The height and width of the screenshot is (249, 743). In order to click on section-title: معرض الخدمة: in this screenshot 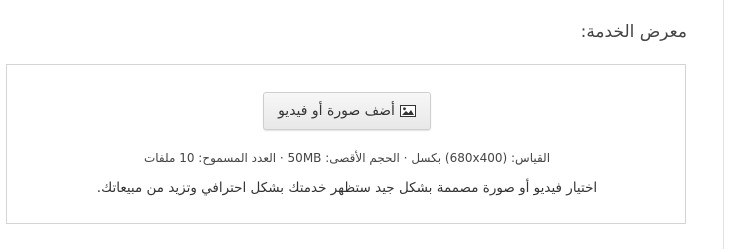, I will do `click(633, 32)`.